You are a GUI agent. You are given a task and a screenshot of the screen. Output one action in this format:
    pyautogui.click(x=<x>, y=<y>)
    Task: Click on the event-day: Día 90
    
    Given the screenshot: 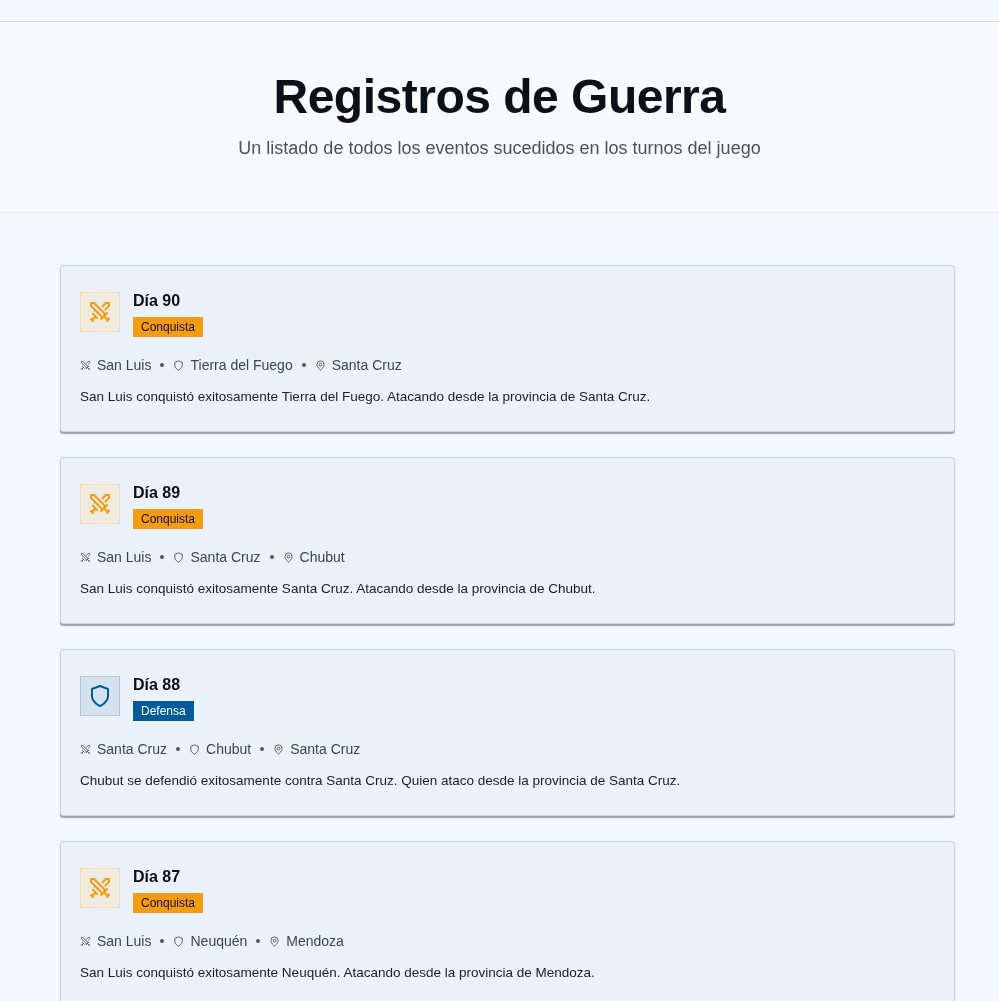 What is the action you would take?
    pyautogui.click(x=157, y=301)
    